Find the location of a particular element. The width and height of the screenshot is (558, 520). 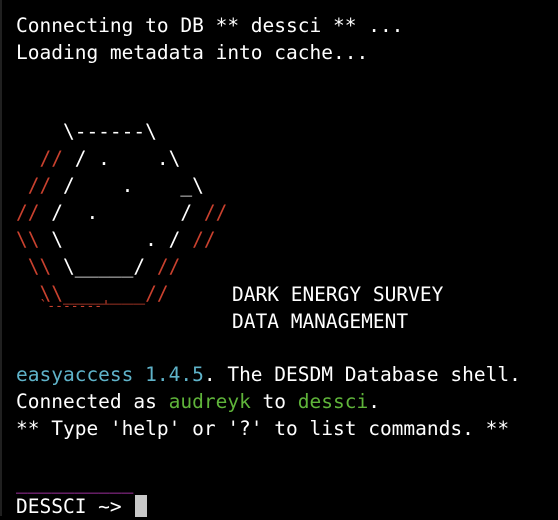

logo-art-line: \------\ is located at coordinates (86, 131).